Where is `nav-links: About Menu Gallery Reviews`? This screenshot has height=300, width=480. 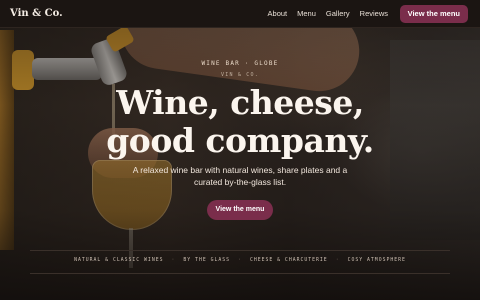 nav-links: About Menu Gallery Reviews is located at coordinates (328, 13).